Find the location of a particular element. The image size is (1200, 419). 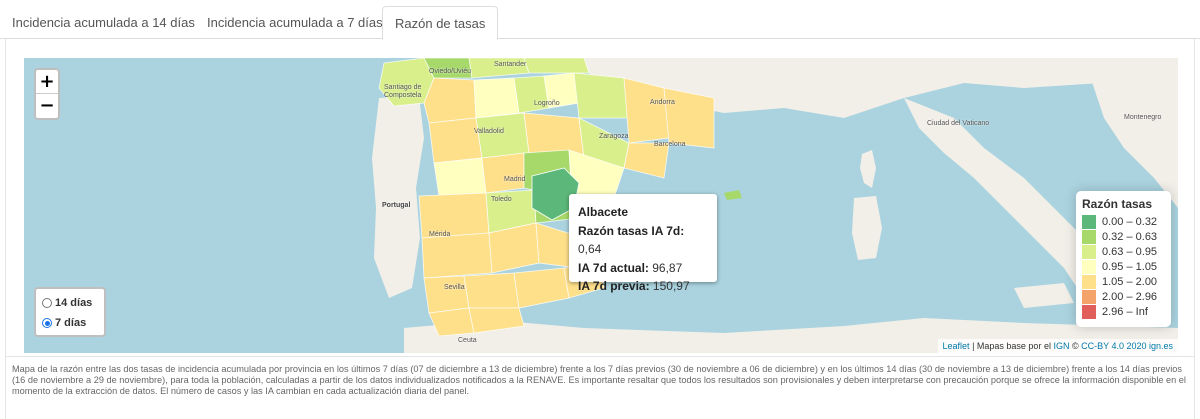

tooltip-ratio-label: Razón tasas IA 7d: is located at coordinates (631, 230).